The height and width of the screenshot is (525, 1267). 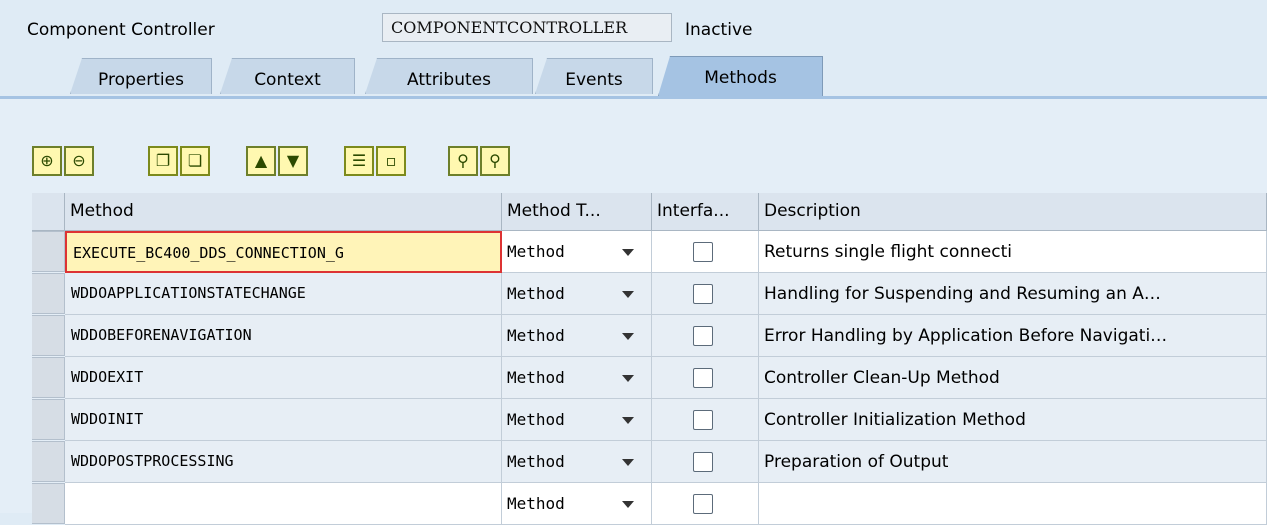 I want to click on move-down-icon: ▼, so click(x=293, y=161).